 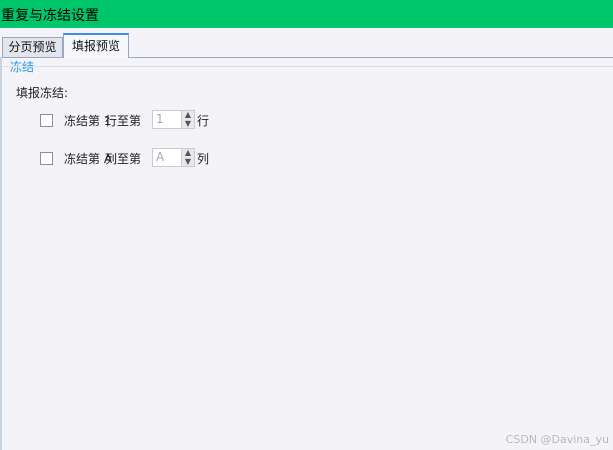 What do you see at coordinates (46, 158) in the screenshot?
I see `freeze-columns-checkbox` at bounding box center [46, 158].